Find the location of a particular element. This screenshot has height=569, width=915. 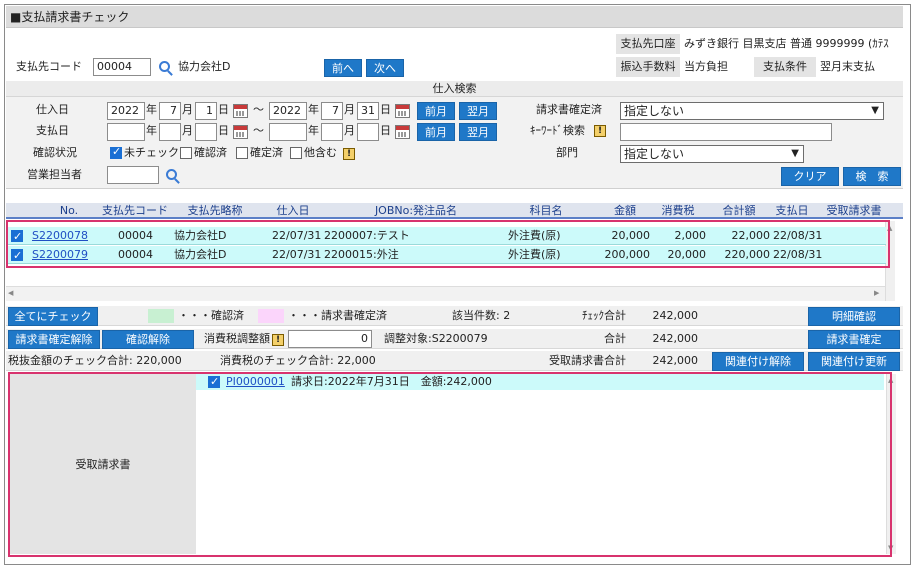

invoice-finalize-button: 請求書確定 is located at coordinates (854, 339).